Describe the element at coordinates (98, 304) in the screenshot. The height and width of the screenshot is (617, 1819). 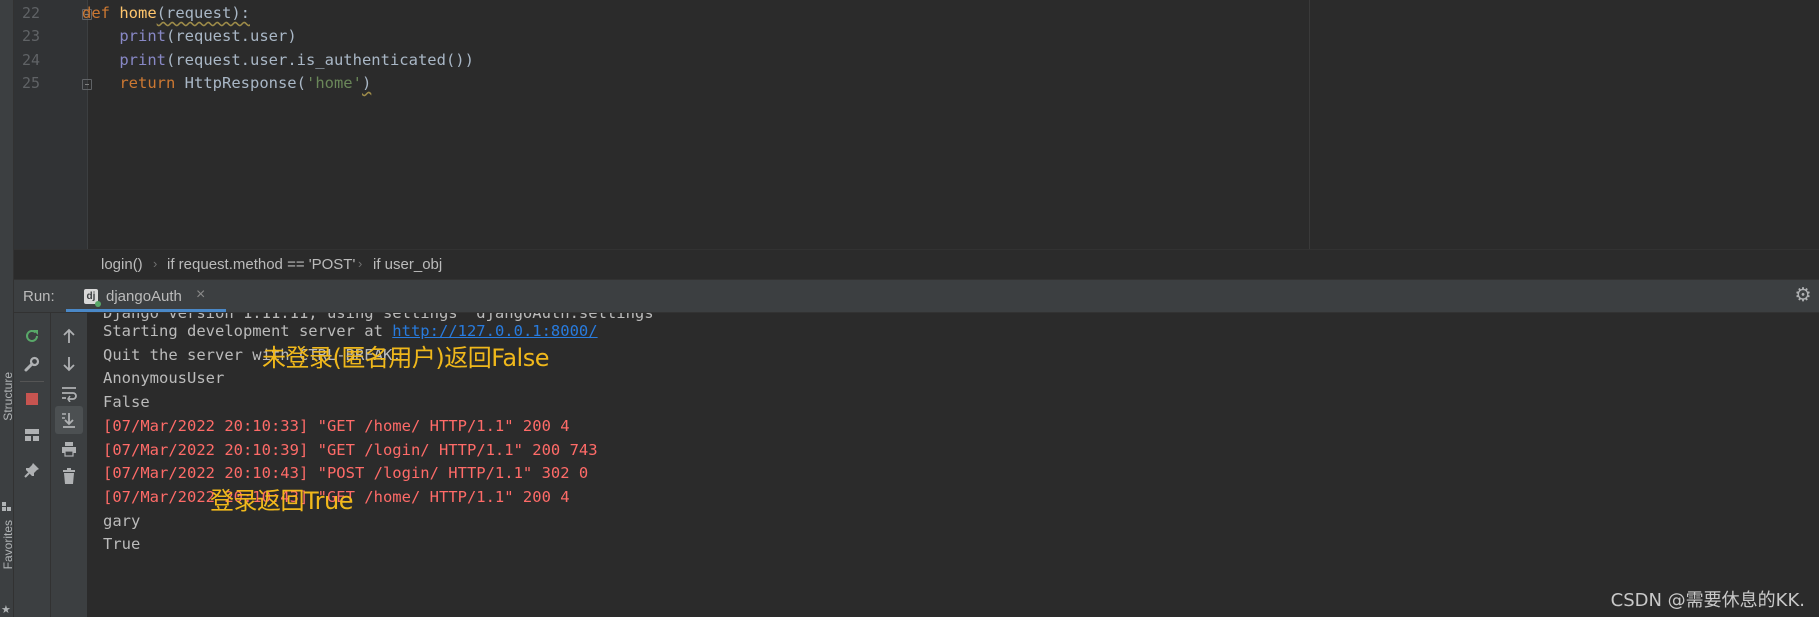
I see `running-indicator-icon` at that location.